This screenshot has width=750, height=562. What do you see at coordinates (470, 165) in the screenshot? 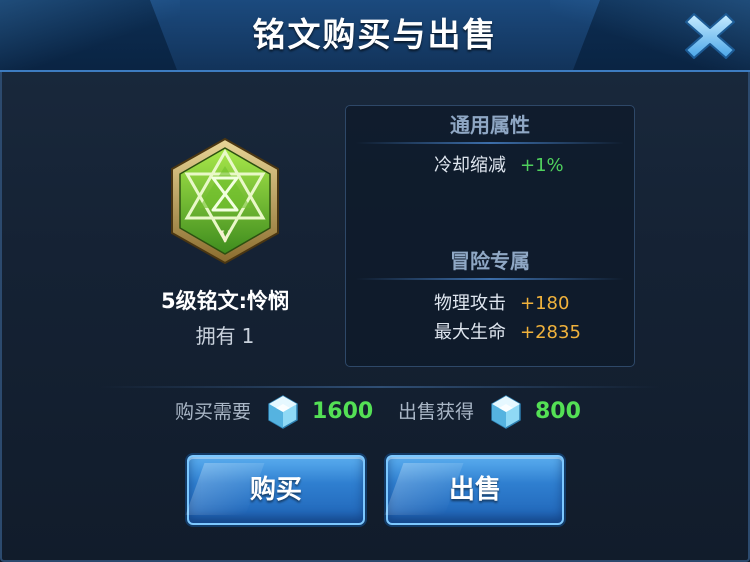
I see `attribute-label: 冷却缩减` at bounding box center [470, 165].